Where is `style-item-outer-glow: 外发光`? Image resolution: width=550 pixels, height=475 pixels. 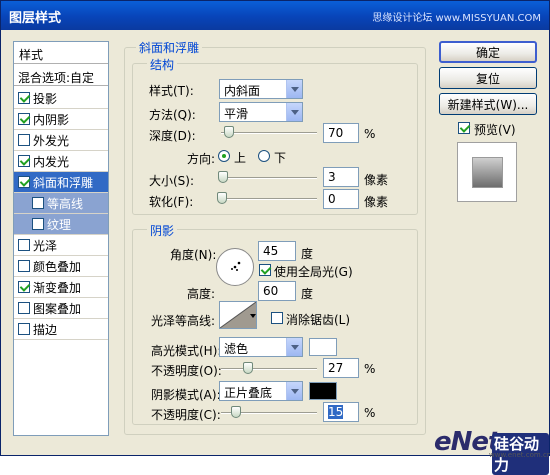 style-item-outer-glow: 外发光 is located at coordinates (61, 140).